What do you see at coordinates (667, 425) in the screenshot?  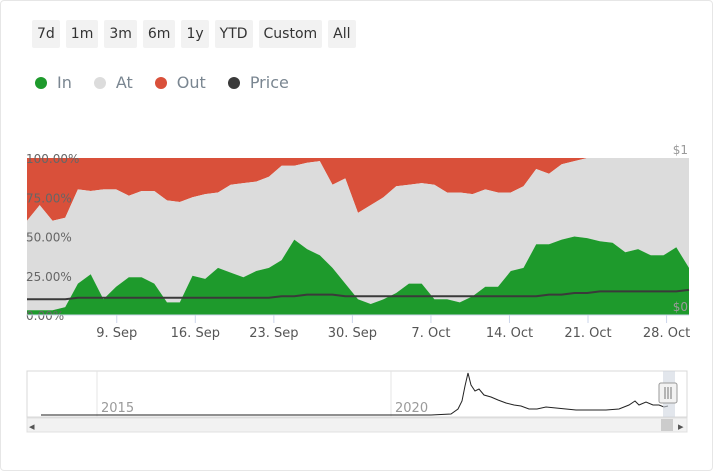 I see `scrollbar-thumb` at bounding box center [667, 425].